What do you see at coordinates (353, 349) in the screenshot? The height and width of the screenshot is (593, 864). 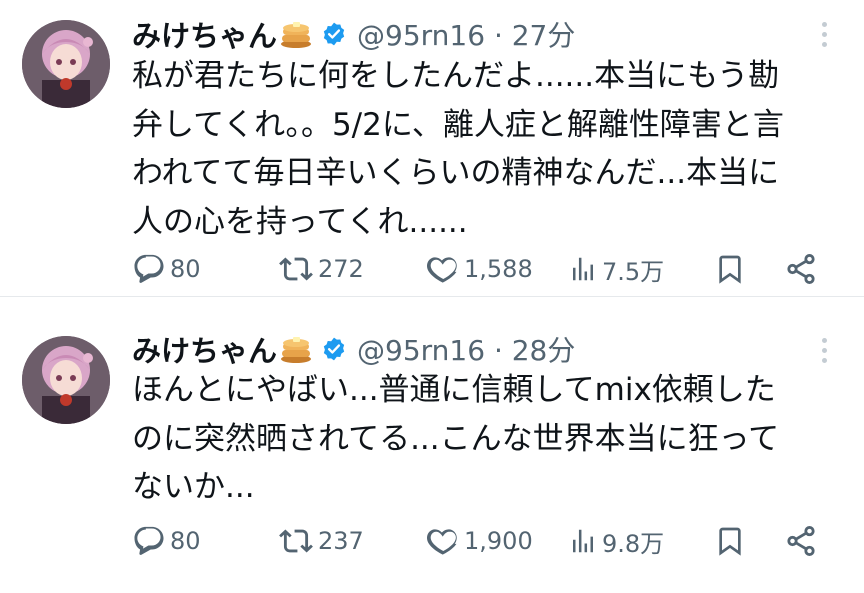 I see `tweet-header: みけちゃん @95rn16 · 28分` at bounding box center [353, 349].